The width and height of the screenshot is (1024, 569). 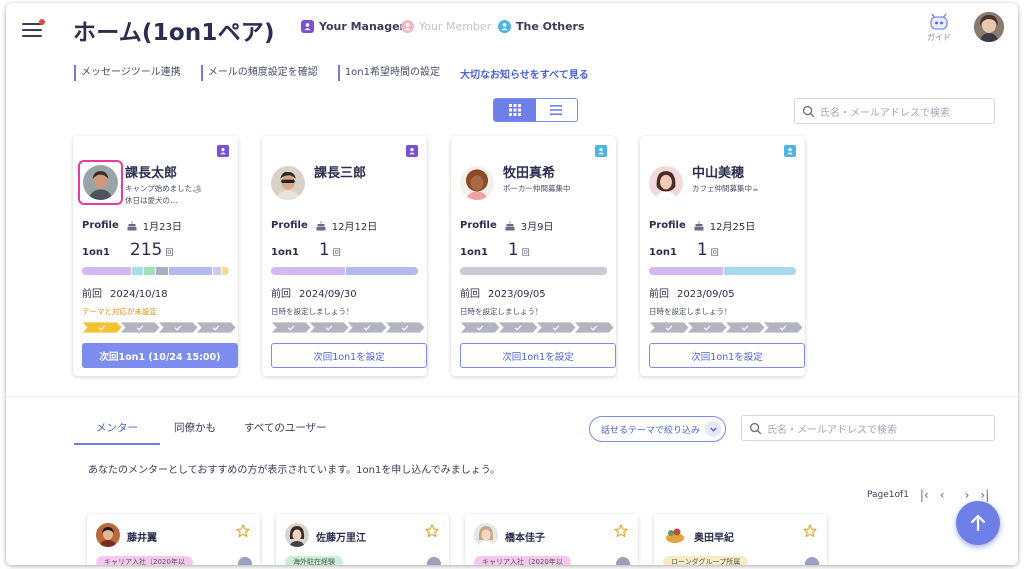 I want to click on mentor-card: 藤井翼 キャリア入社（2020年以, so click(x=173, y=539).